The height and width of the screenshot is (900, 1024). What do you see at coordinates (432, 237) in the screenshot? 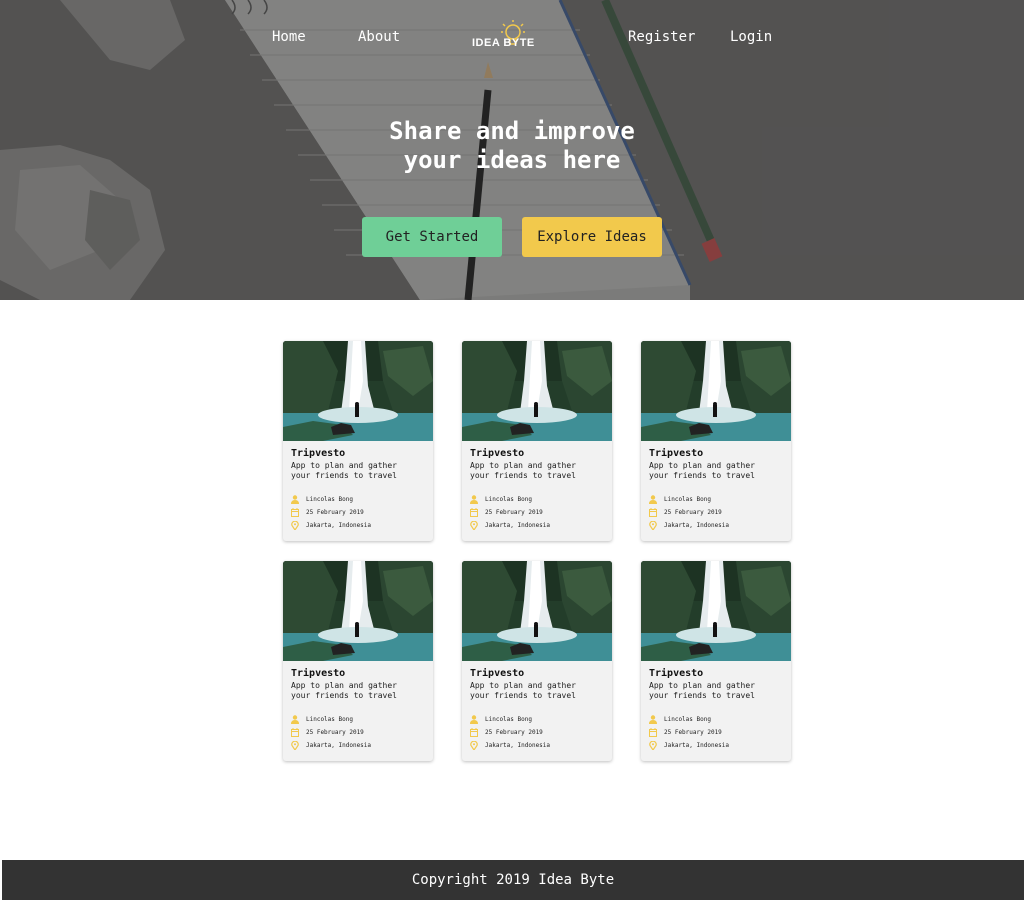
I see `get-started-button: Get Started` at bounding box center [432, 237].